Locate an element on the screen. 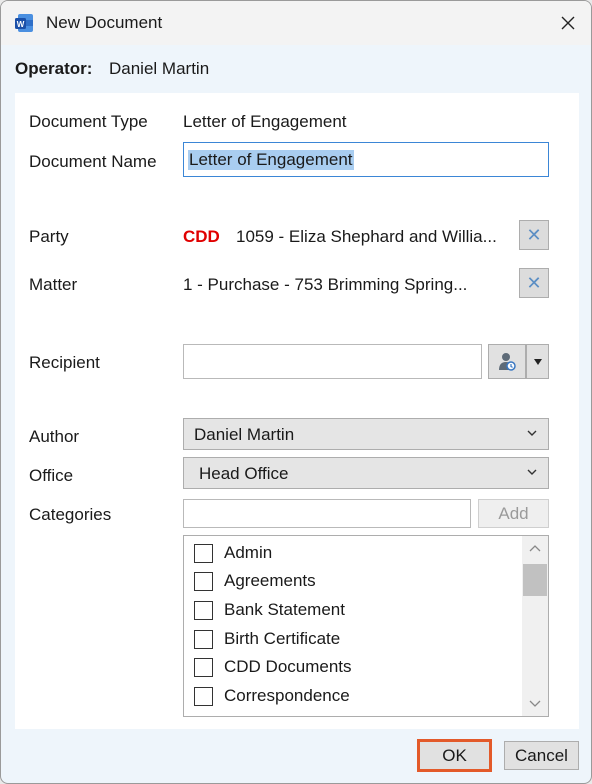 The height and width of the screenshot is (784, 592). recipient-input is located at coordinates (332, 361).